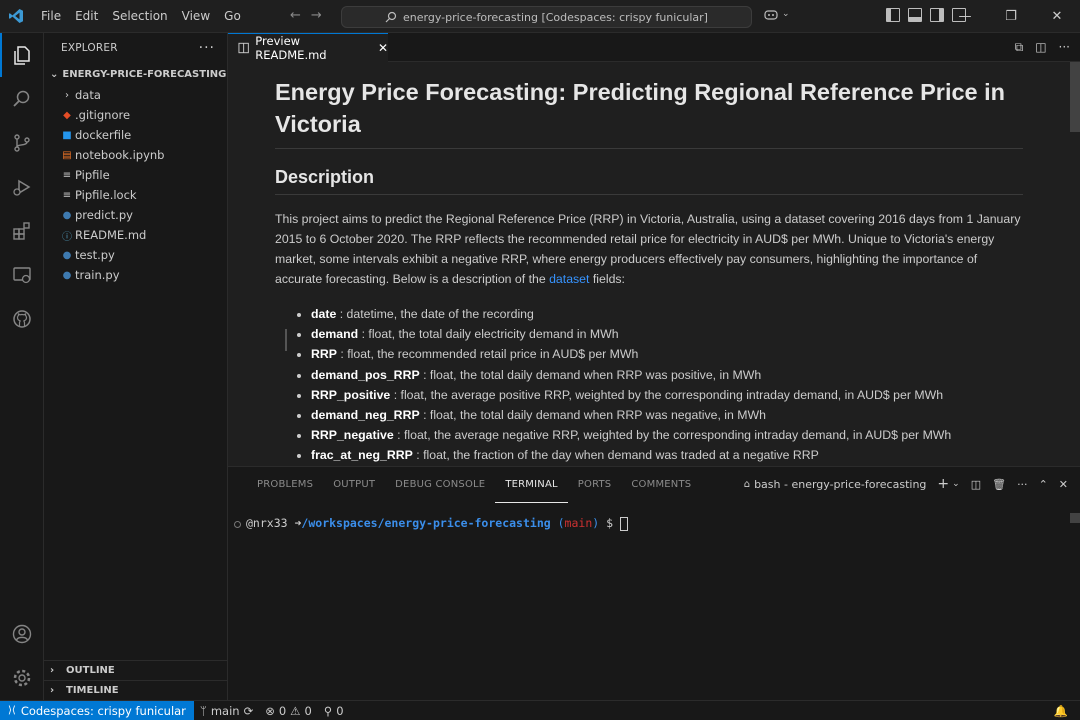 Image resolution: width=1080 pixels, height=720 pixels. Describe the element at coordinates (1075, 518) in the screenshot. I see `terminal-scrollbar` at that location.